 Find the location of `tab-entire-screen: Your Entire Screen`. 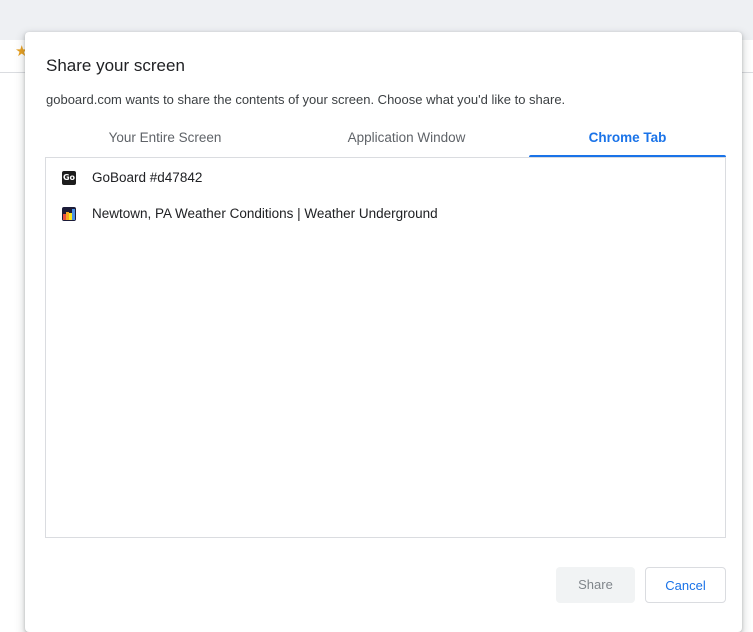

tab-entire-screen: Your Entire Screen is located at coordinates (165, 138).